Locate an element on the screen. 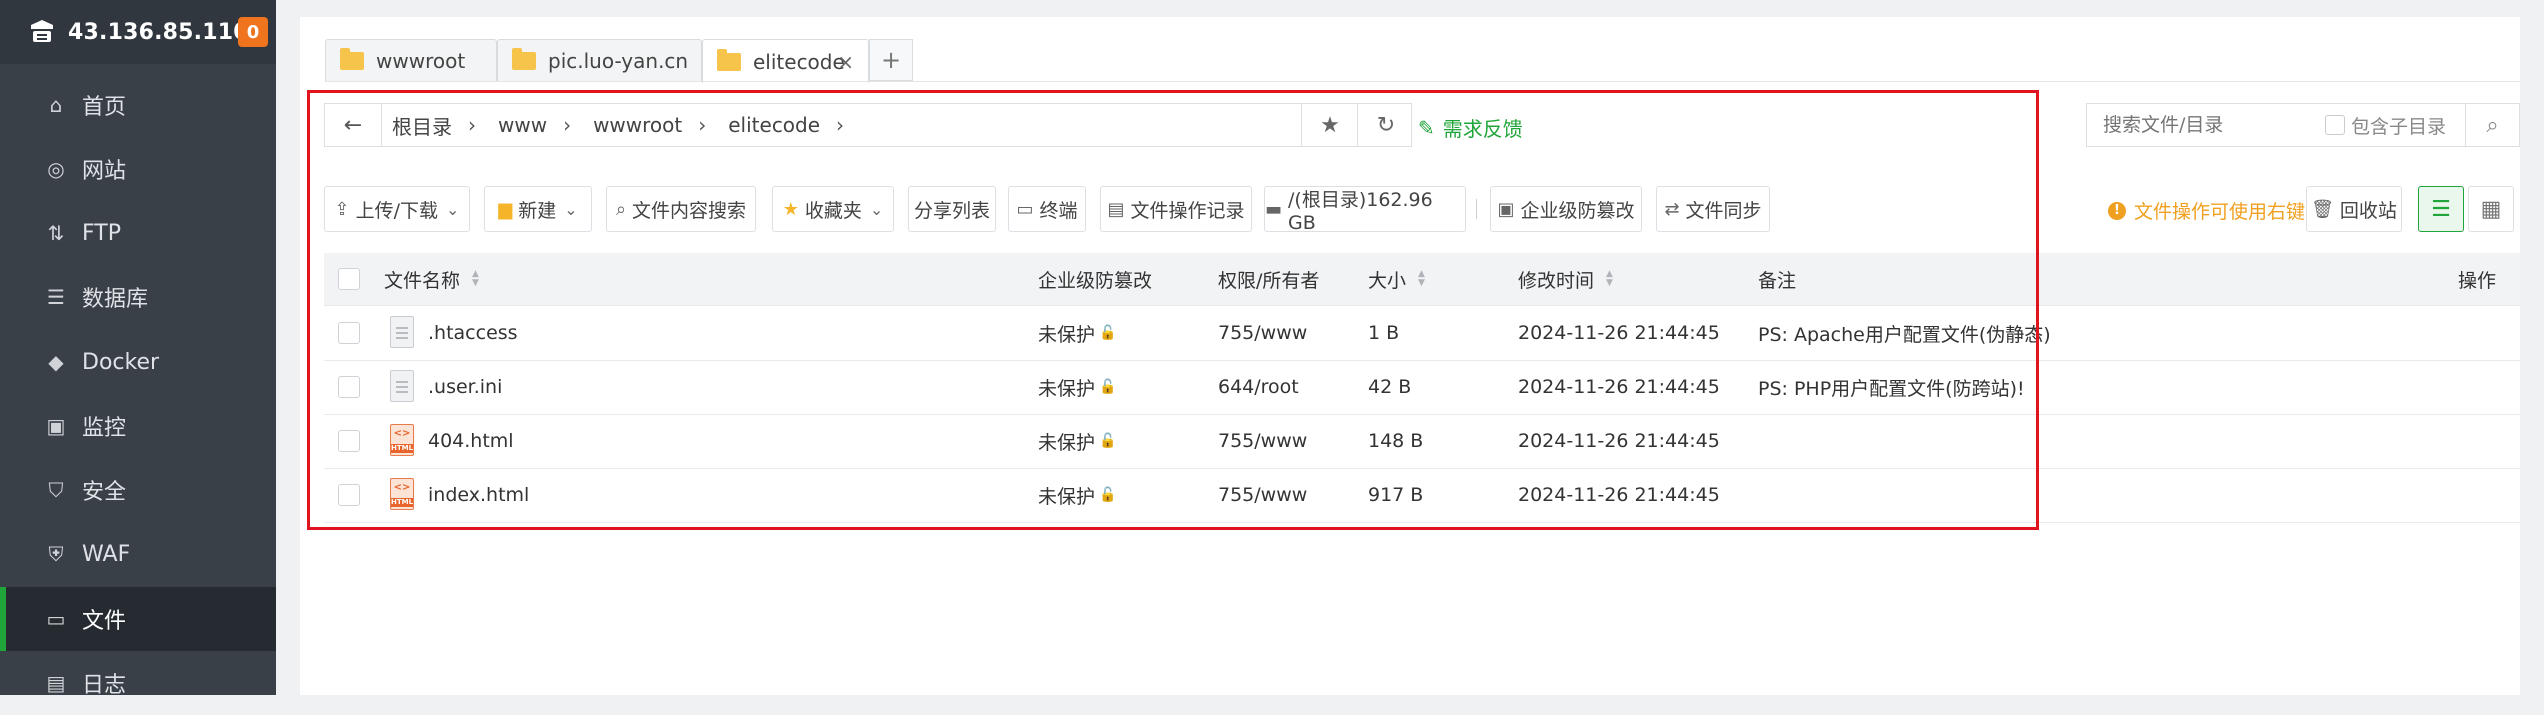 The height and width of the screenshot is (715, 2544). file-name: index.html is located at coordinates (478, 495).